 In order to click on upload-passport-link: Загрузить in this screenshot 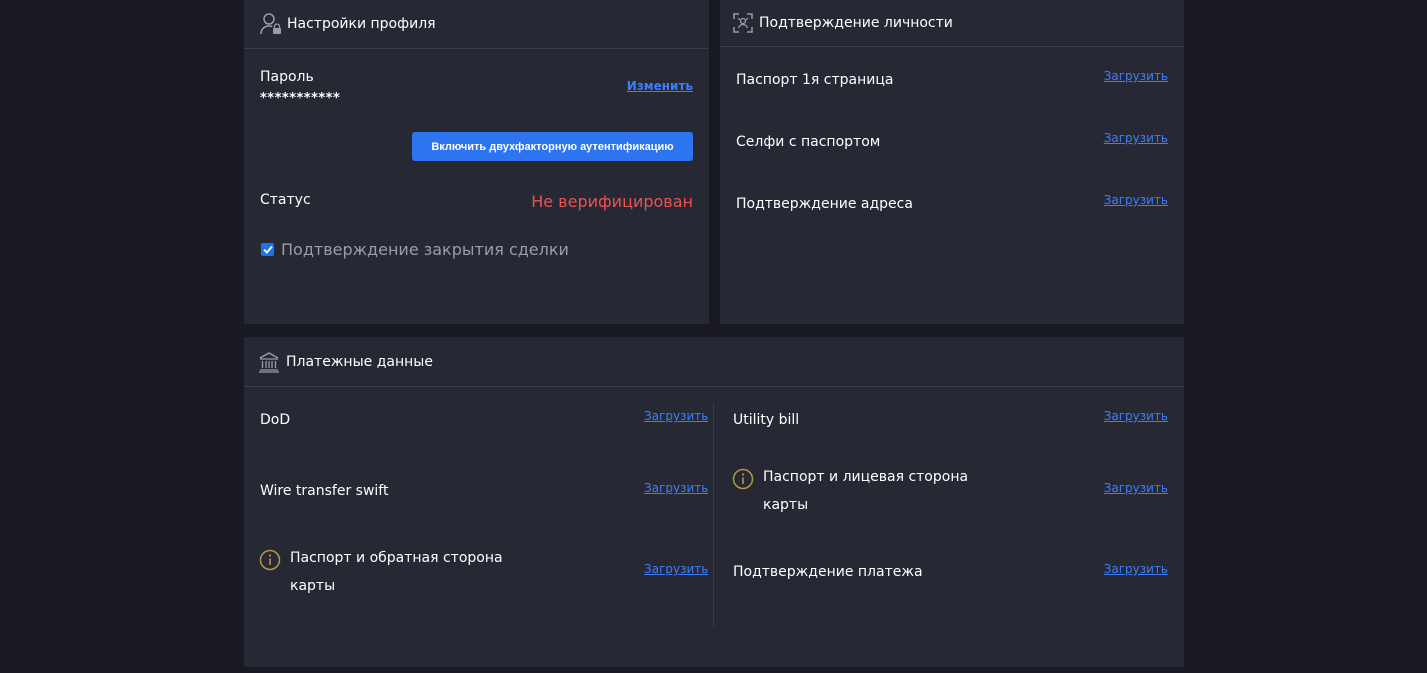, I will do `click(1136, 76)`.